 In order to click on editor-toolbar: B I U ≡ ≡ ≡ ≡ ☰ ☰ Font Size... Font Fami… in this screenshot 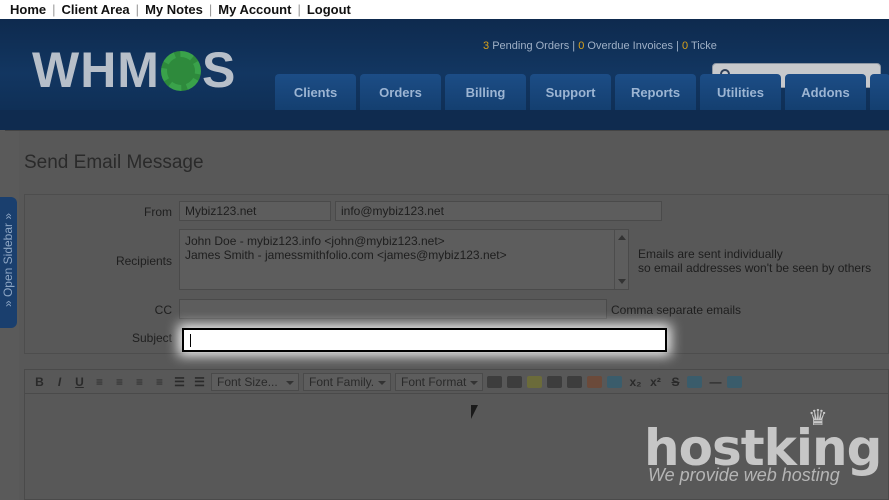, I will do `click(457, 382)`.